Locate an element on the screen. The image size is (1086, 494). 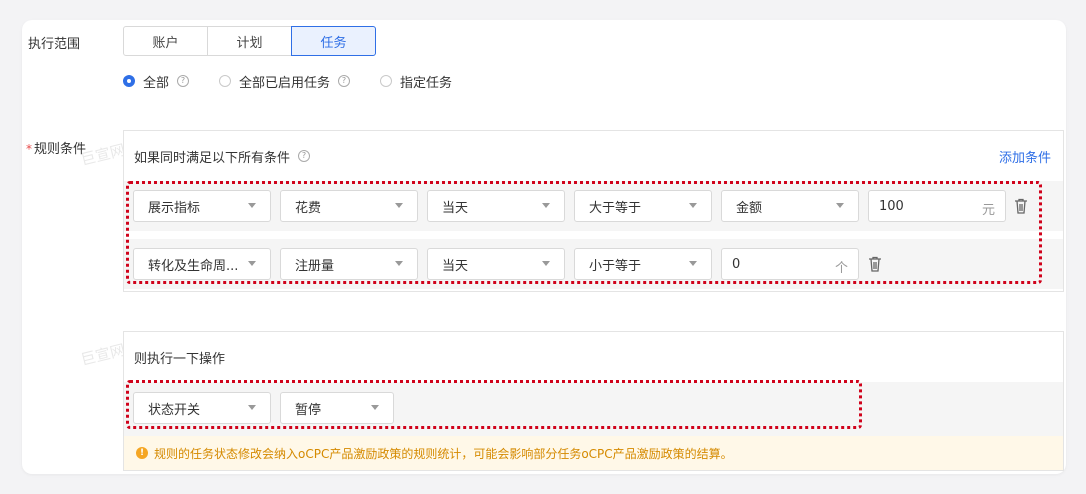
radio-all-enabled: 全部已启用任务 ? is located at coordinates (285, 81).